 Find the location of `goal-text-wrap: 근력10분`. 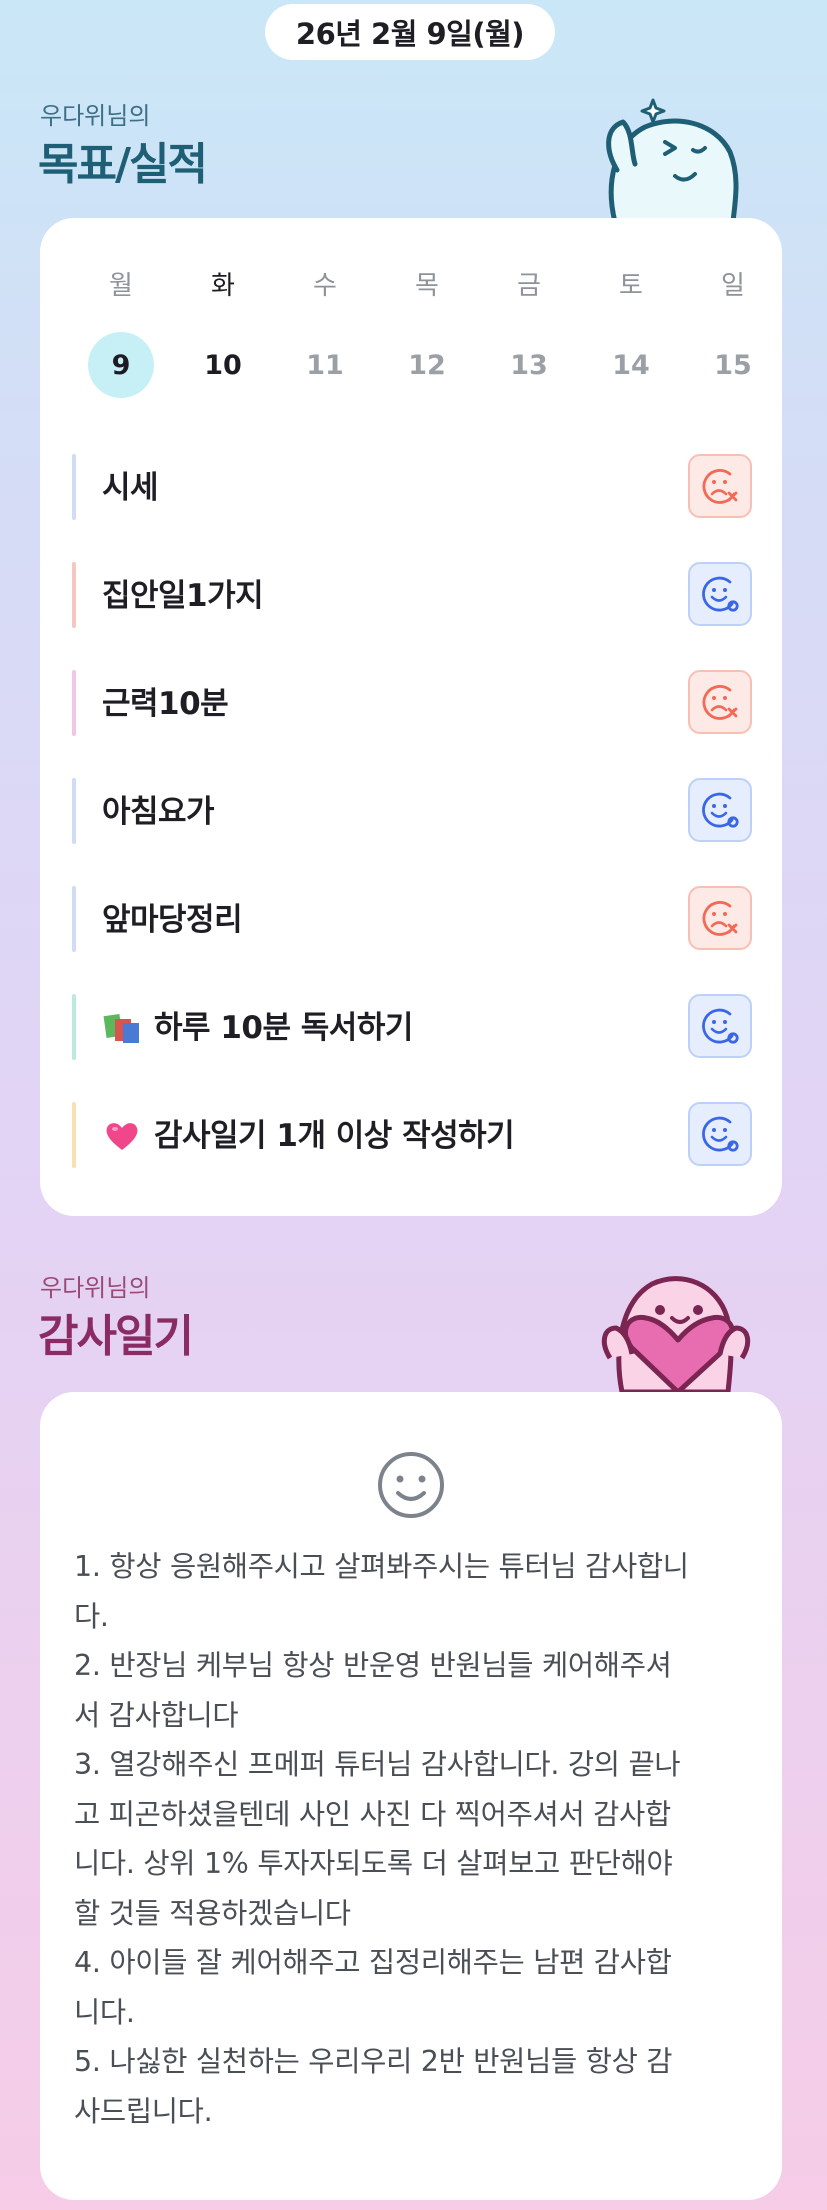

goal-text-wrap: 근력10분 is located at coordinates (165, 704).